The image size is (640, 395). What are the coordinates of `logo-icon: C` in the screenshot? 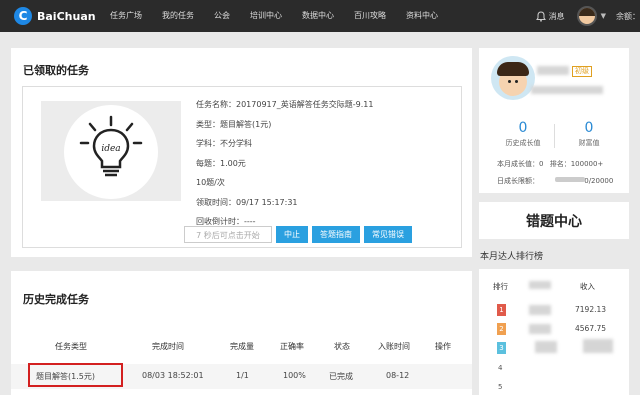 It's located at (23, 16).